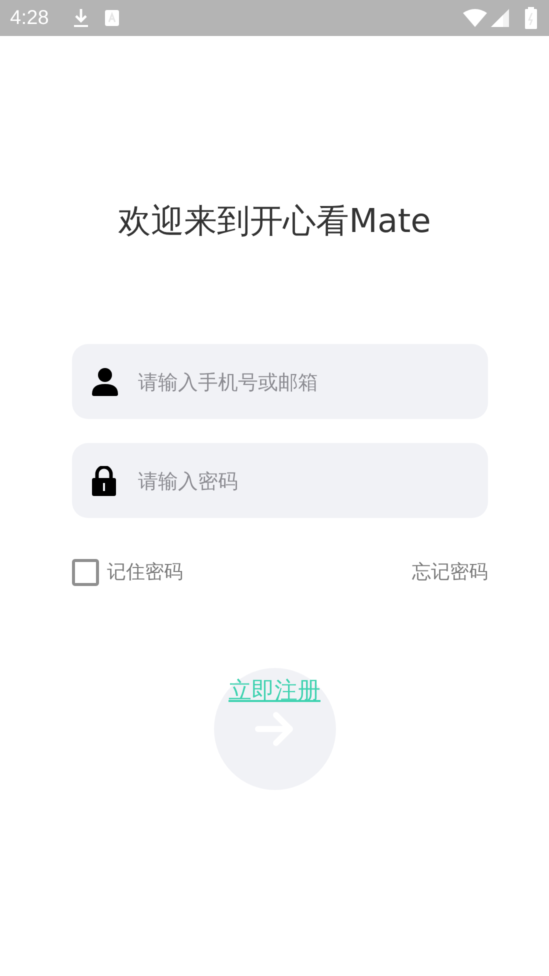 The image size is (549, 976). What do you see at coordinates (475, 18) in the screenshot?
I see `wifi-icon` at bounding box center [475, 18].